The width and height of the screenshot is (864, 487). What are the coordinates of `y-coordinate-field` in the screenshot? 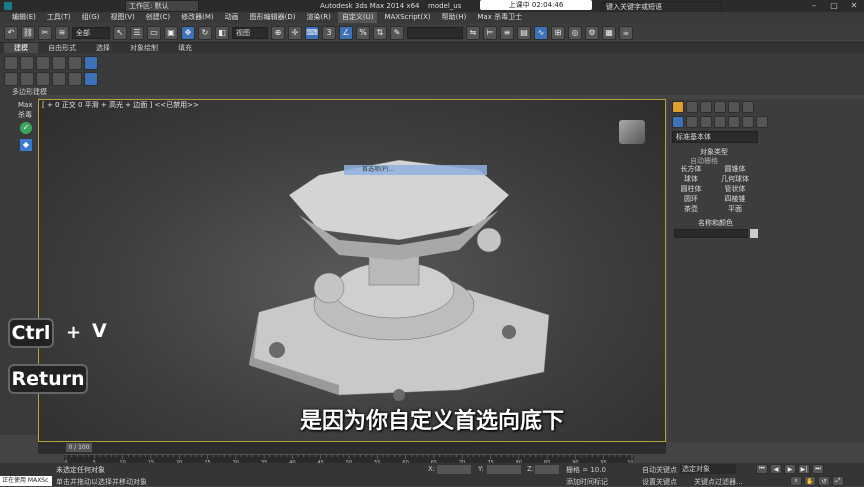 It's located at (504, 469).